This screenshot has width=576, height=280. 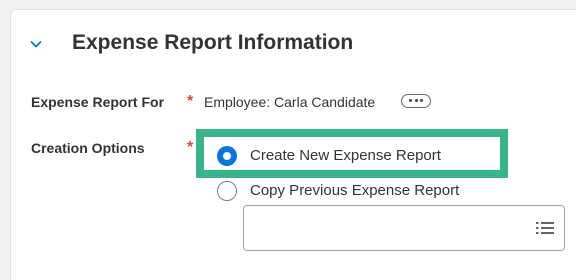 What do you see at coordinates (410, 100) in the screenshot?
I see `ellipsis-icon` at bounding box center [410, 100].